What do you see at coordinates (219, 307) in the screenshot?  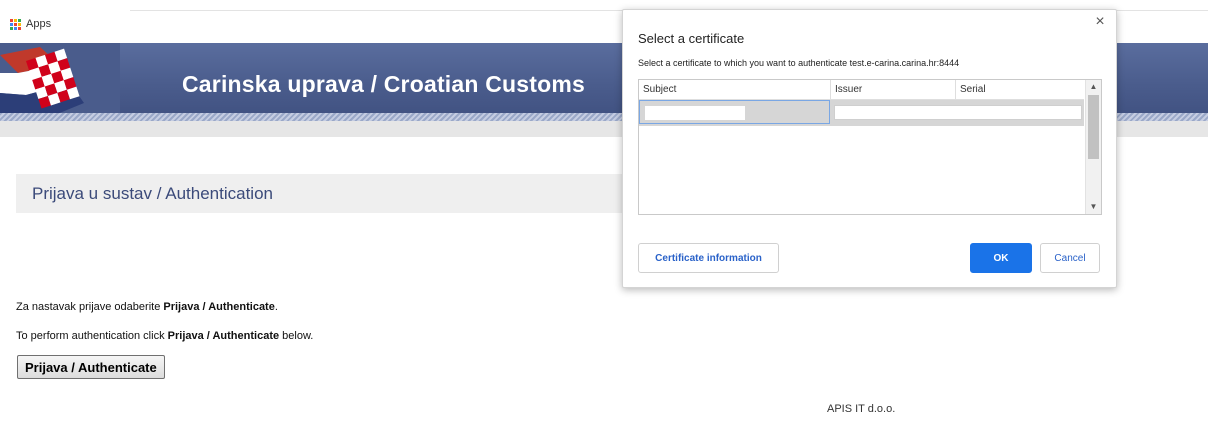 I see `instruction-croatian-bold: Prijava / Authenticate` at bounding box center [219, 307].